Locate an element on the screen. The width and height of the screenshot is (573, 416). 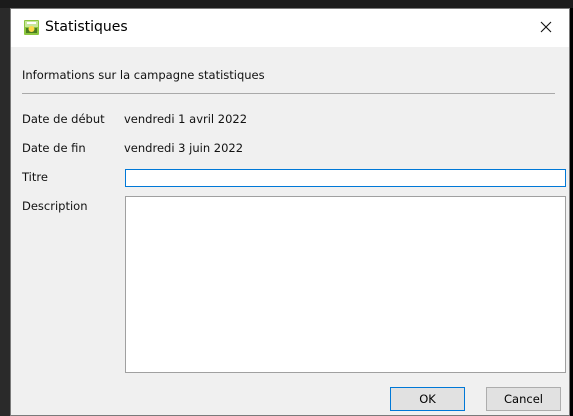
close-button is located at coordinates (546, 28).